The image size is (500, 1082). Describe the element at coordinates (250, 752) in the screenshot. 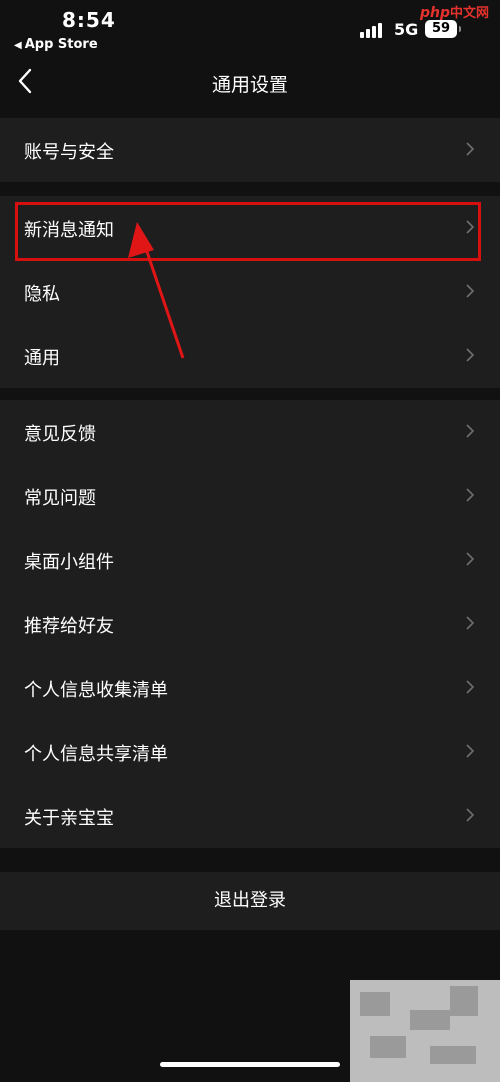

I see `settings-row-personal-info-sharing: 个人信息共享清单` at that location.